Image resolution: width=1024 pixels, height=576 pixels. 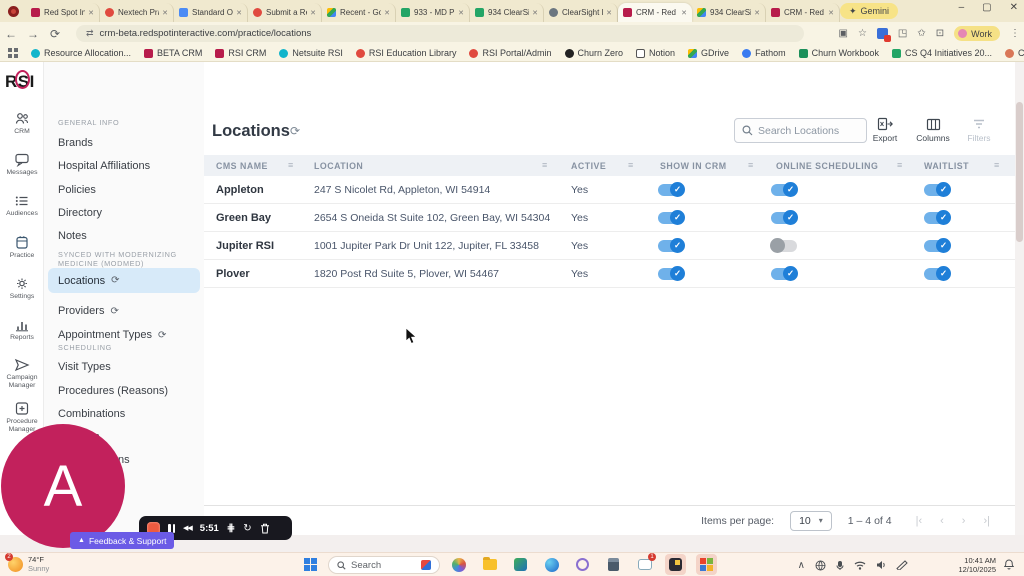 What do you see at coordinates (803, 12) in the screenshot?
I see `browser-tab-crm-red: CRM - Red ✕` at bounding box center [803, 12].